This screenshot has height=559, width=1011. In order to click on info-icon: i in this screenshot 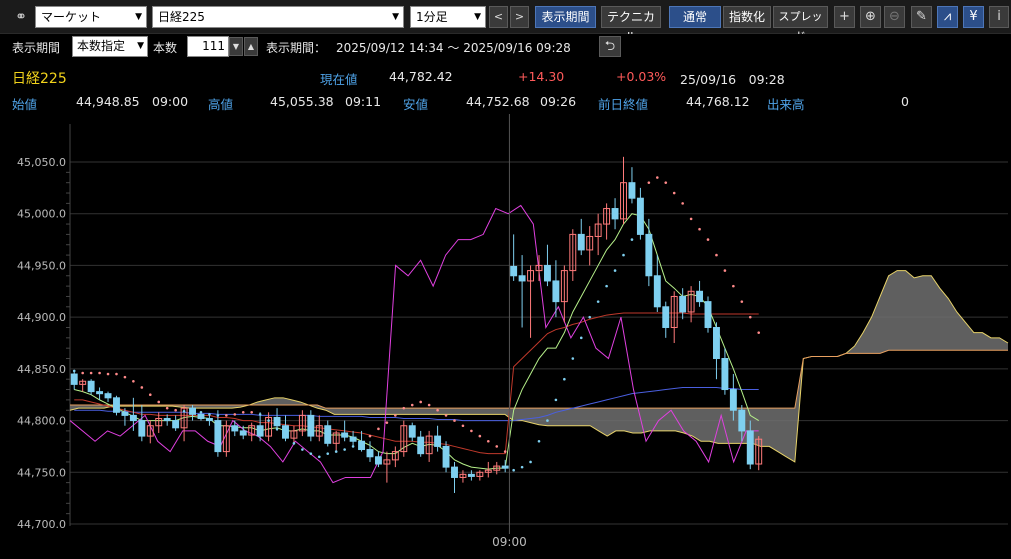, I will do `click(999, 17)`.